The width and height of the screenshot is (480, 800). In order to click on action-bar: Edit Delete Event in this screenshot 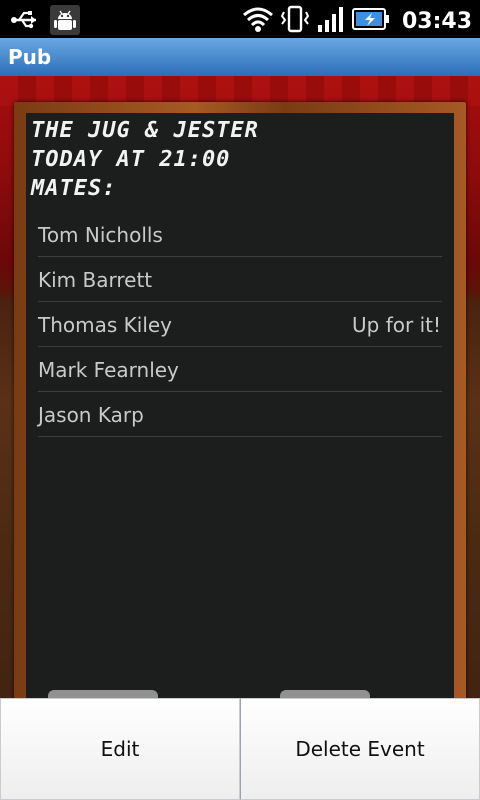, I will do `click(240, 749)`.